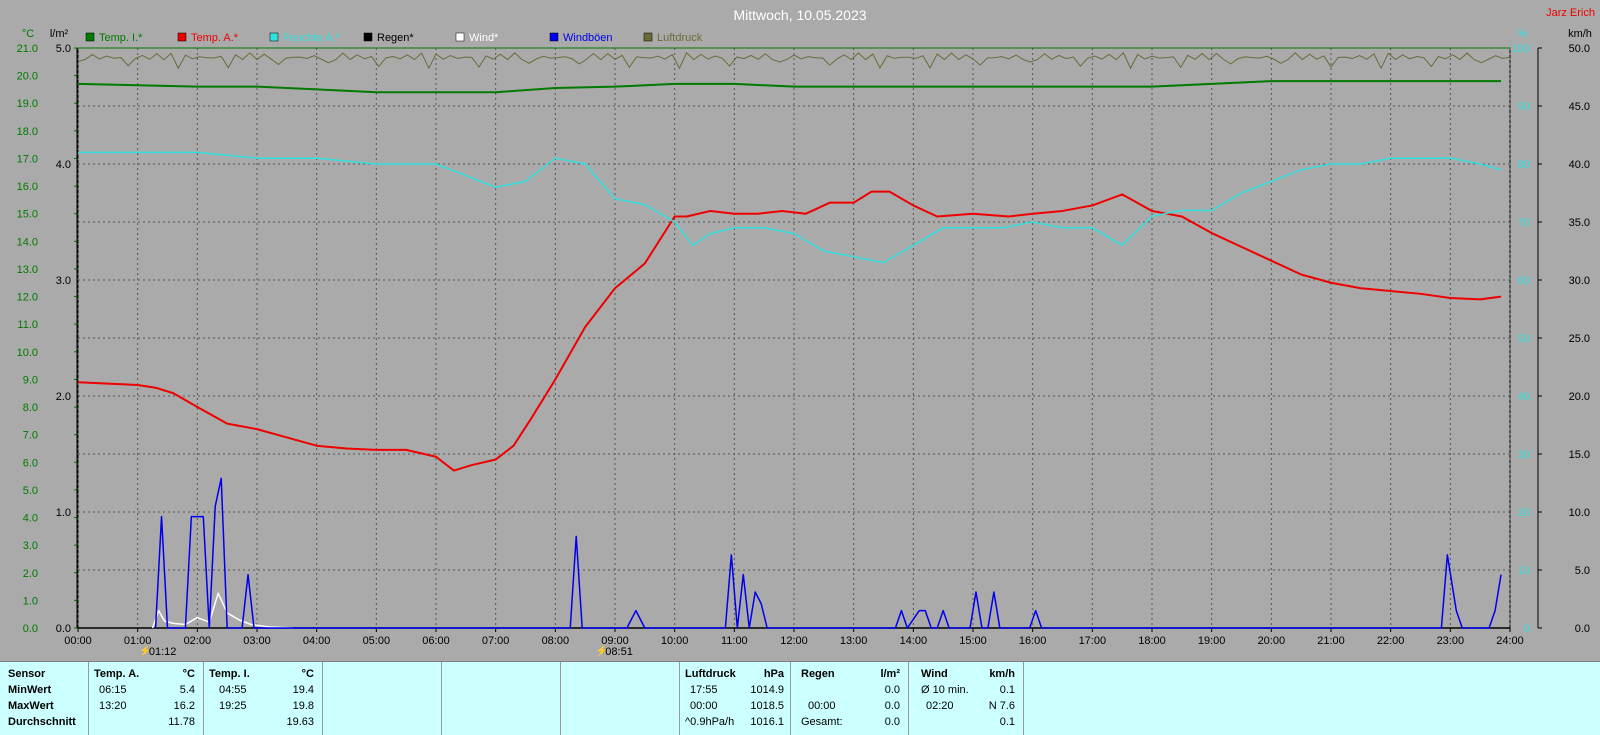  Describe the element at coordinates (63, 165) in the screenshot. I see `rain-tick-label: 4.0` at that location.